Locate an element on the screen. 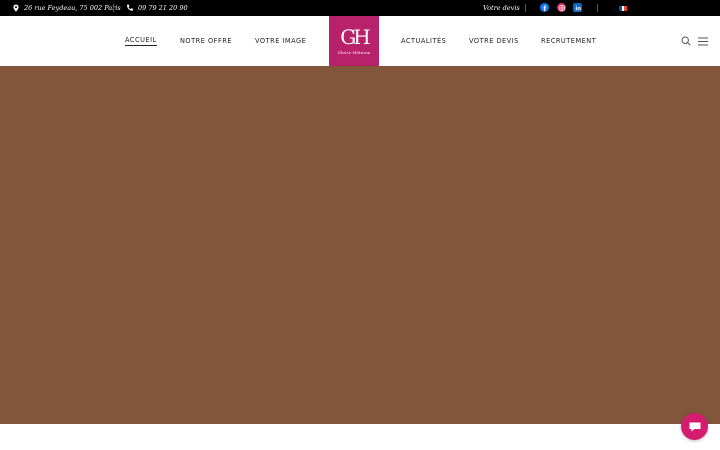 This screenshot has width=720, height=450. nav-item-actualites: ACTUALITÉS is located at coordinates (423, 41).